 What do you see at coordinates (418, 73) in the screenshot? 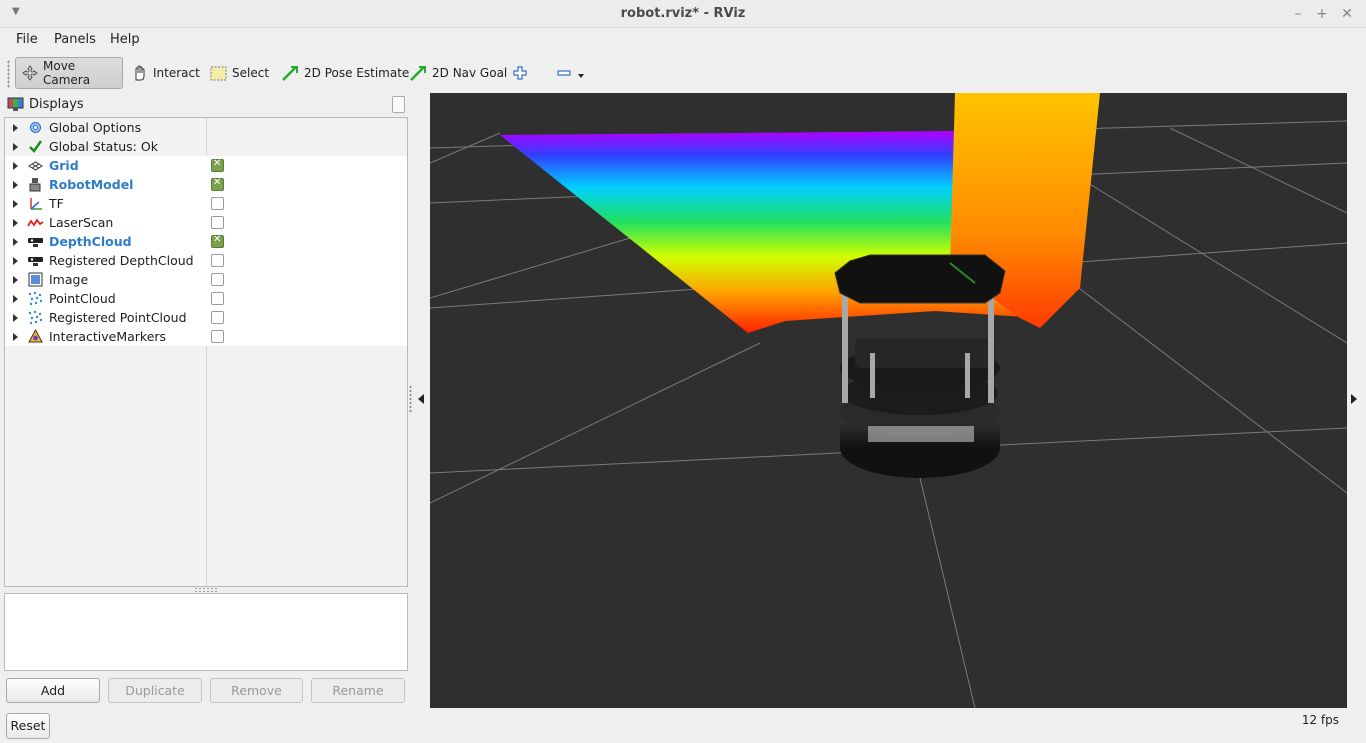
I see `green-arrow-icon` at bounding box center [418, 73].